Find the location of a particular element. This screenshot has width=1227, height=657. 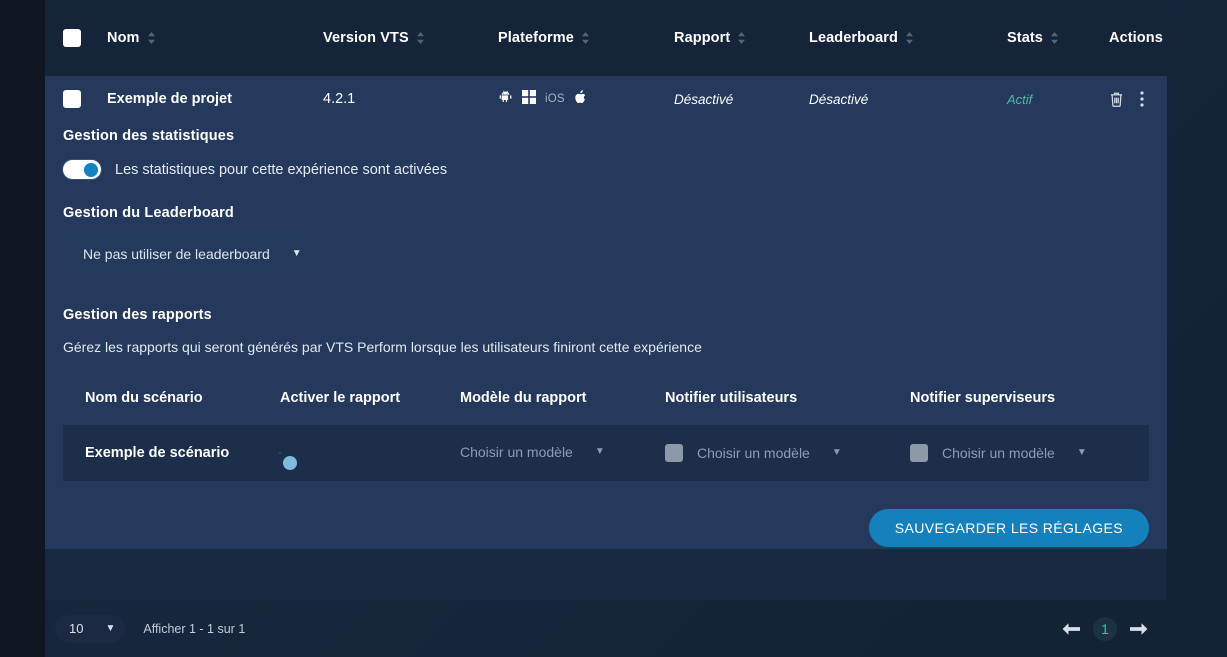

cell-platforms: iOS is located at coordinates (586, 99).